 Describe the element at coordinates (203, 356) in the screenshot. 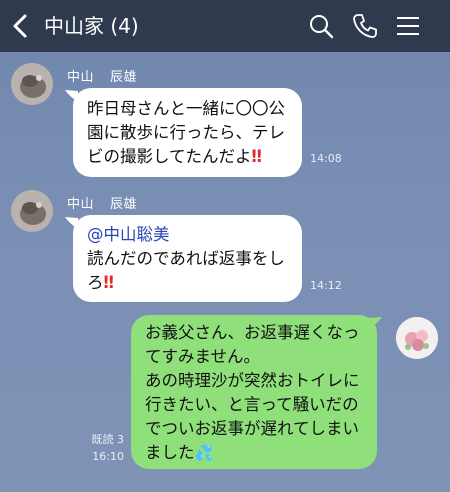

I see `message-text-line: てすみません。` at that location.